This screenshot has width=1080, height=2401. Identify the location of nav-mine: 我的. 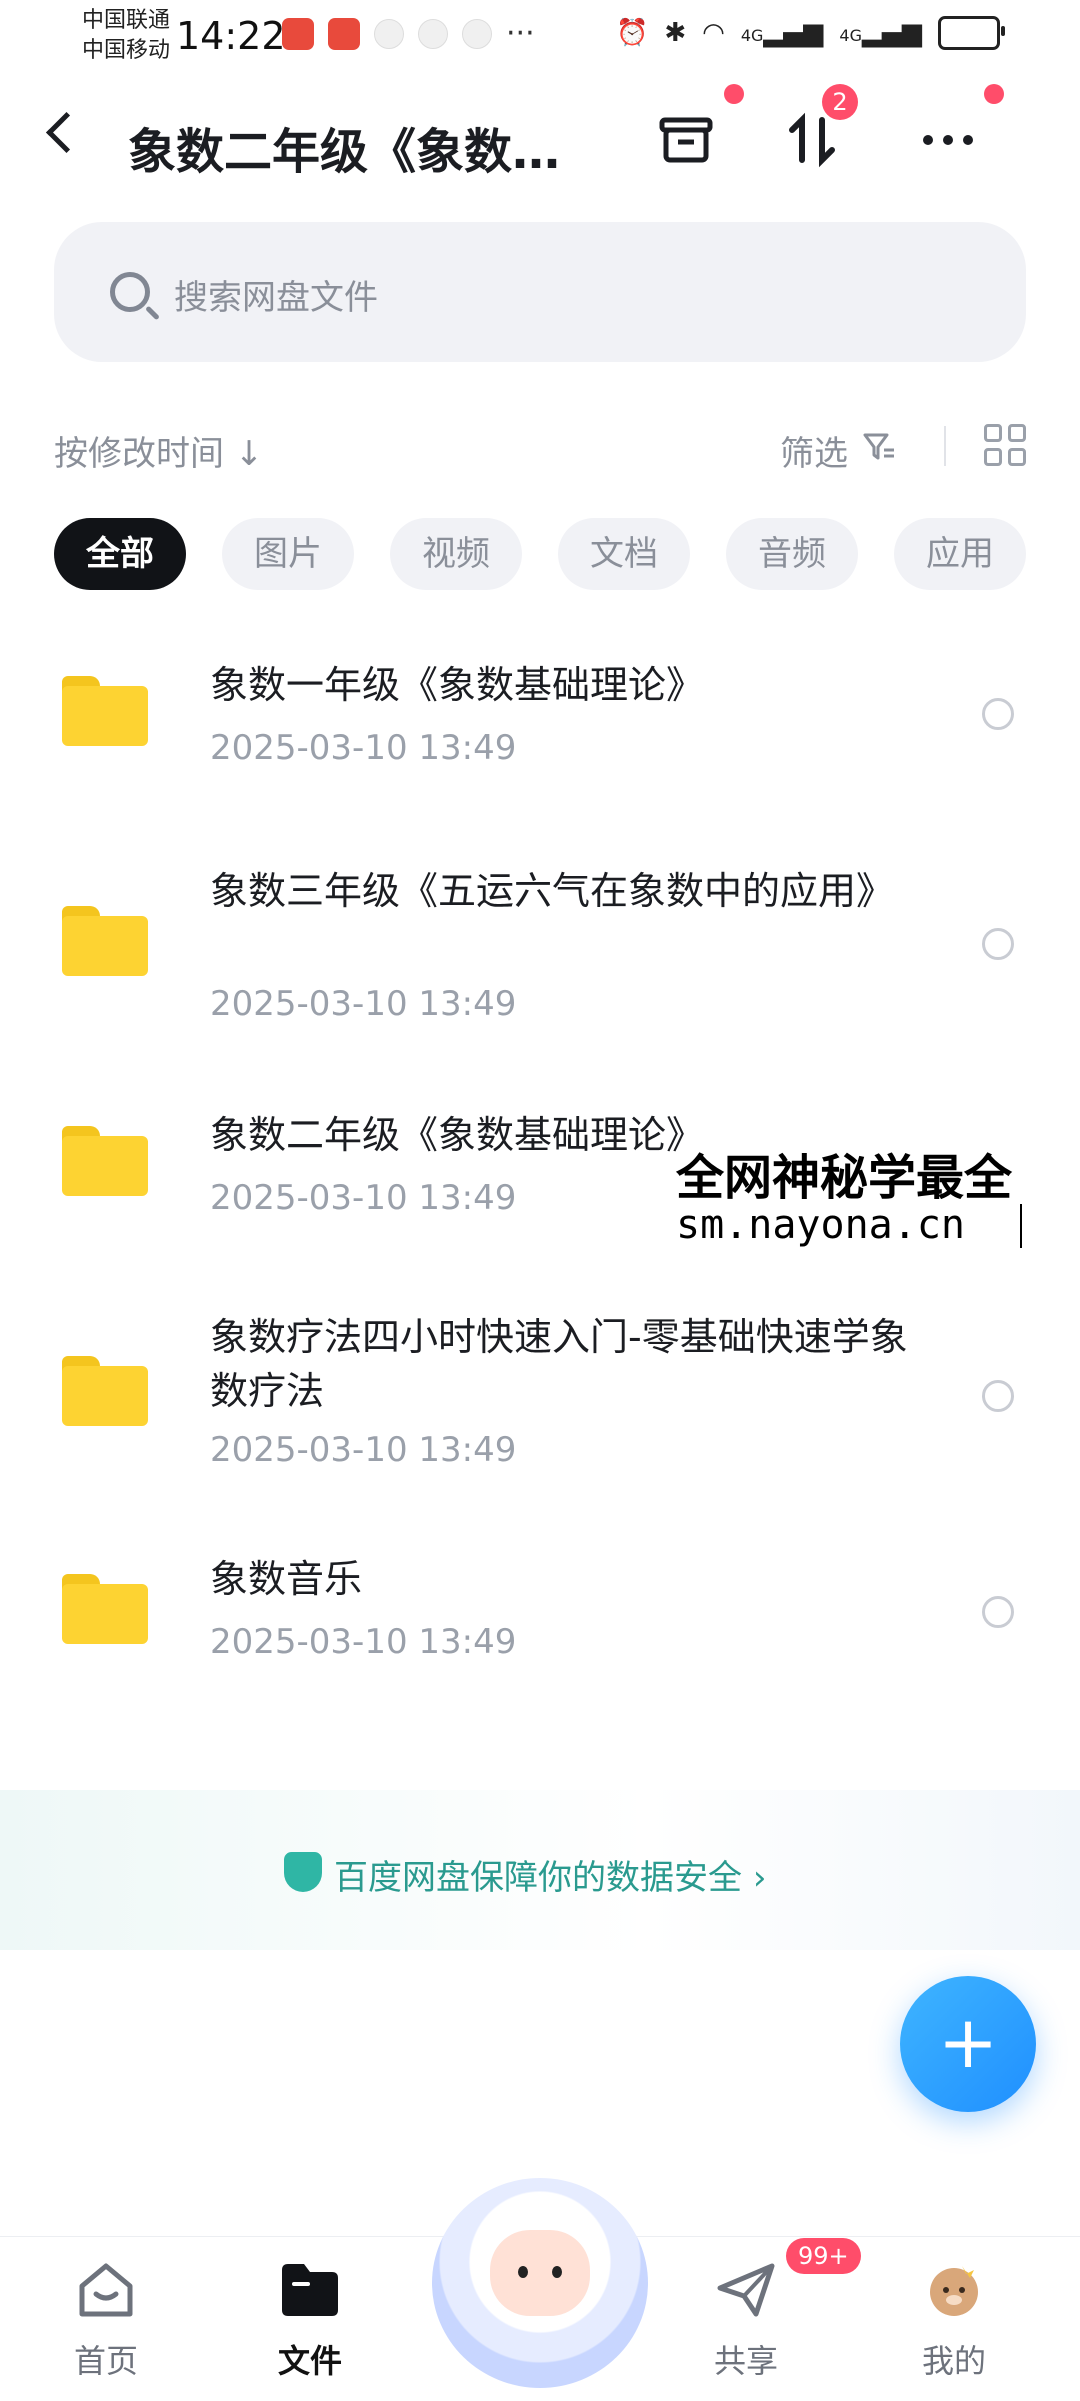
(954, 2321).